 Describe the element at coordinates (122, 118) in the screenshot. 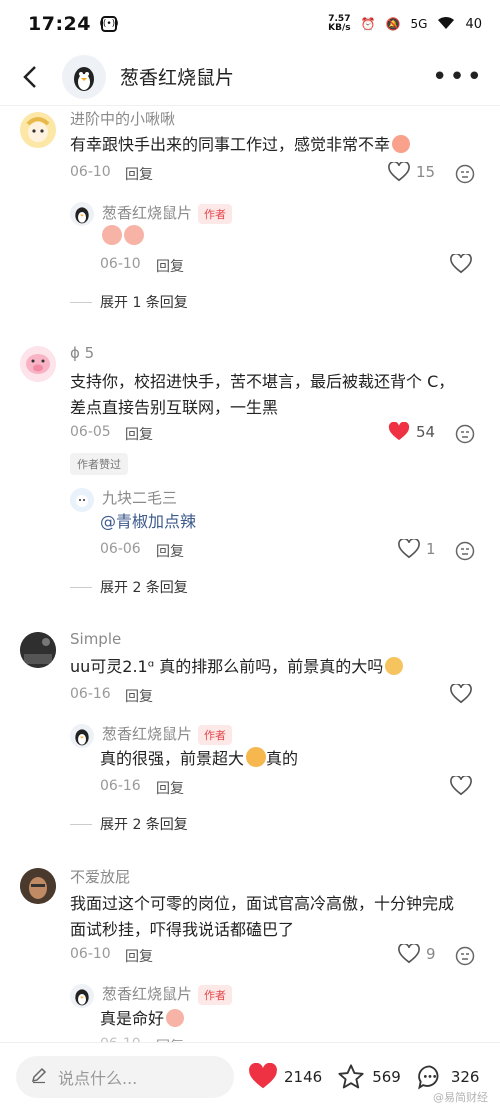

I see `comment-username: 进阶中的小啾啾` at that location.